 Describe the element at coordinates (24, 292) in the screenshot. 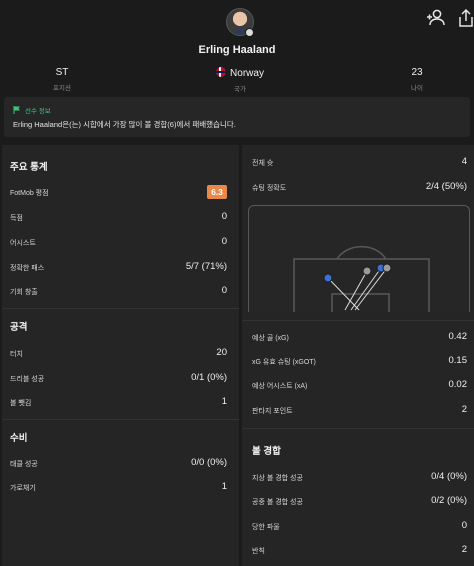

I see `stat-label-chances-created: 기회 창출` at that location.